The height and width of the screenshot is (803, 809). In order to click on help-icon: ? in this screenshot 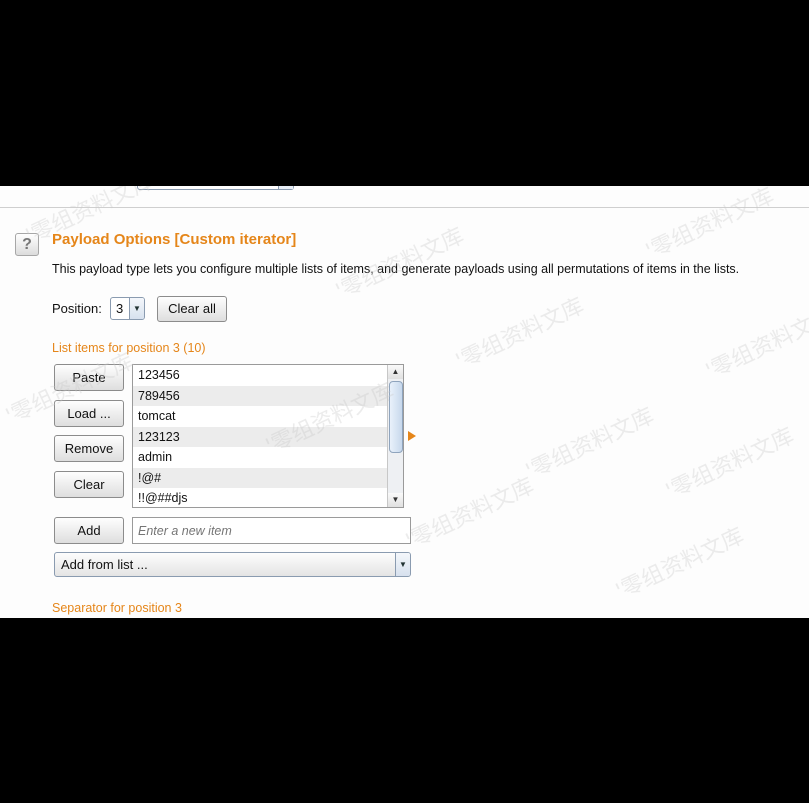, I will do `click(27, 244)`.